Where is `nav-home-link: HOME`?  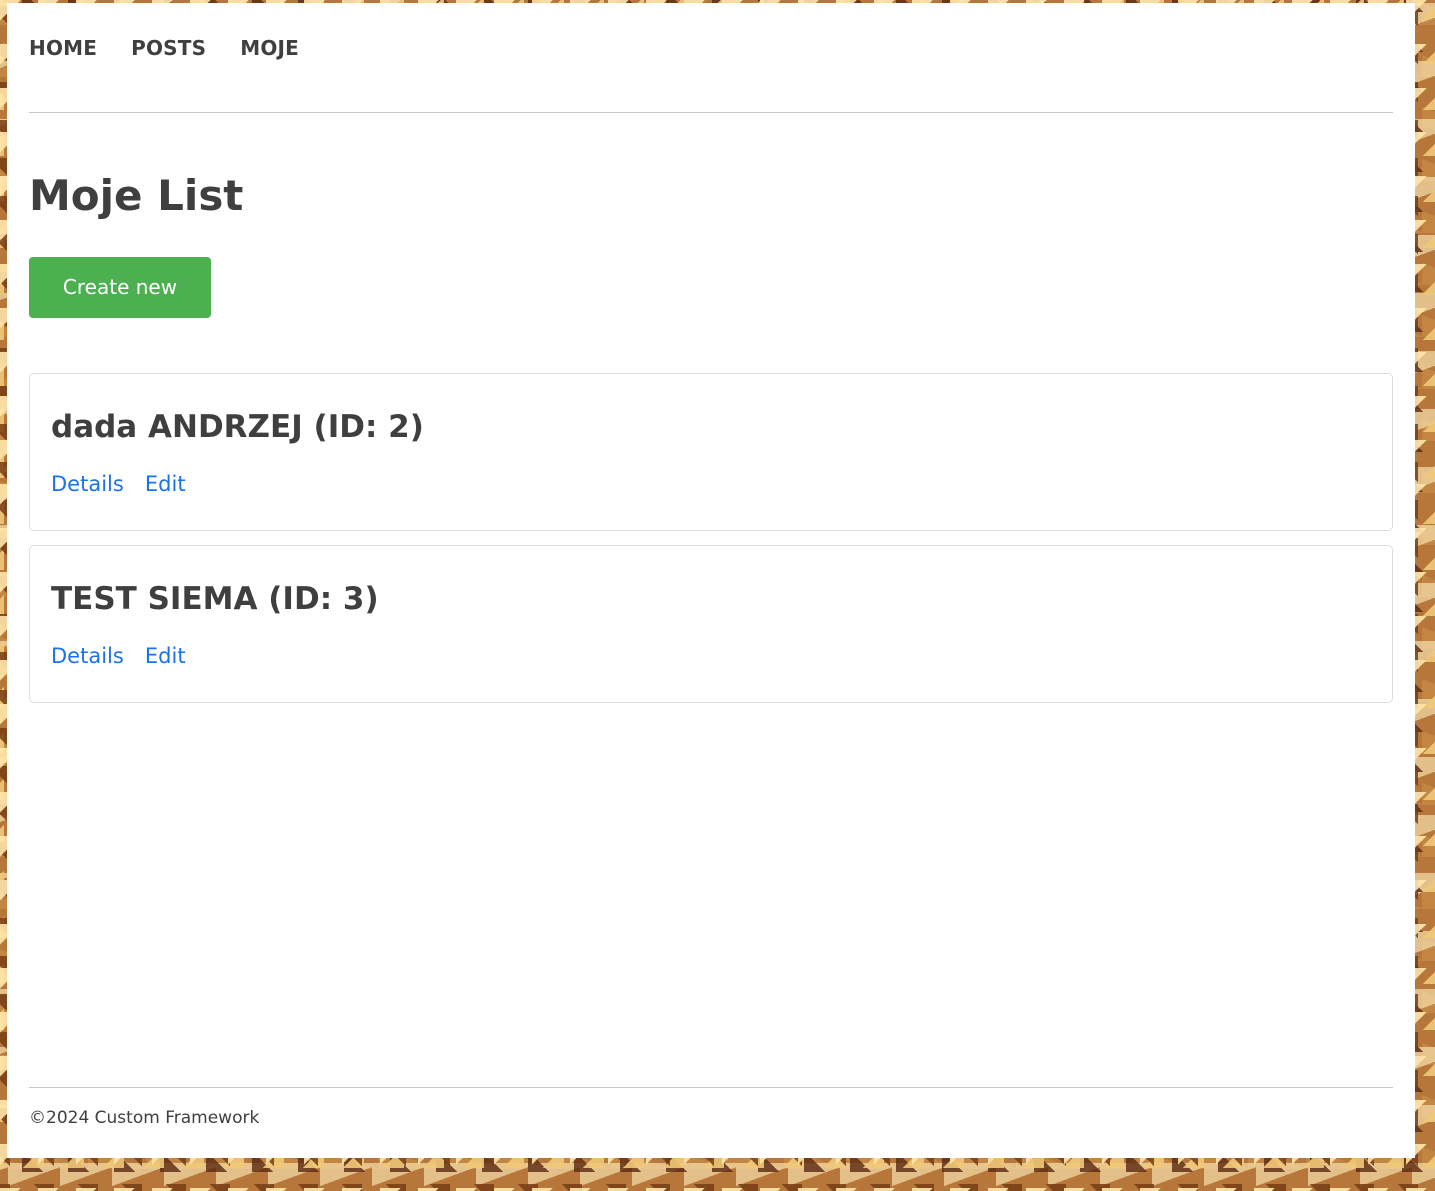
nav-home-link: HOME is located at coordinates (63, 48).